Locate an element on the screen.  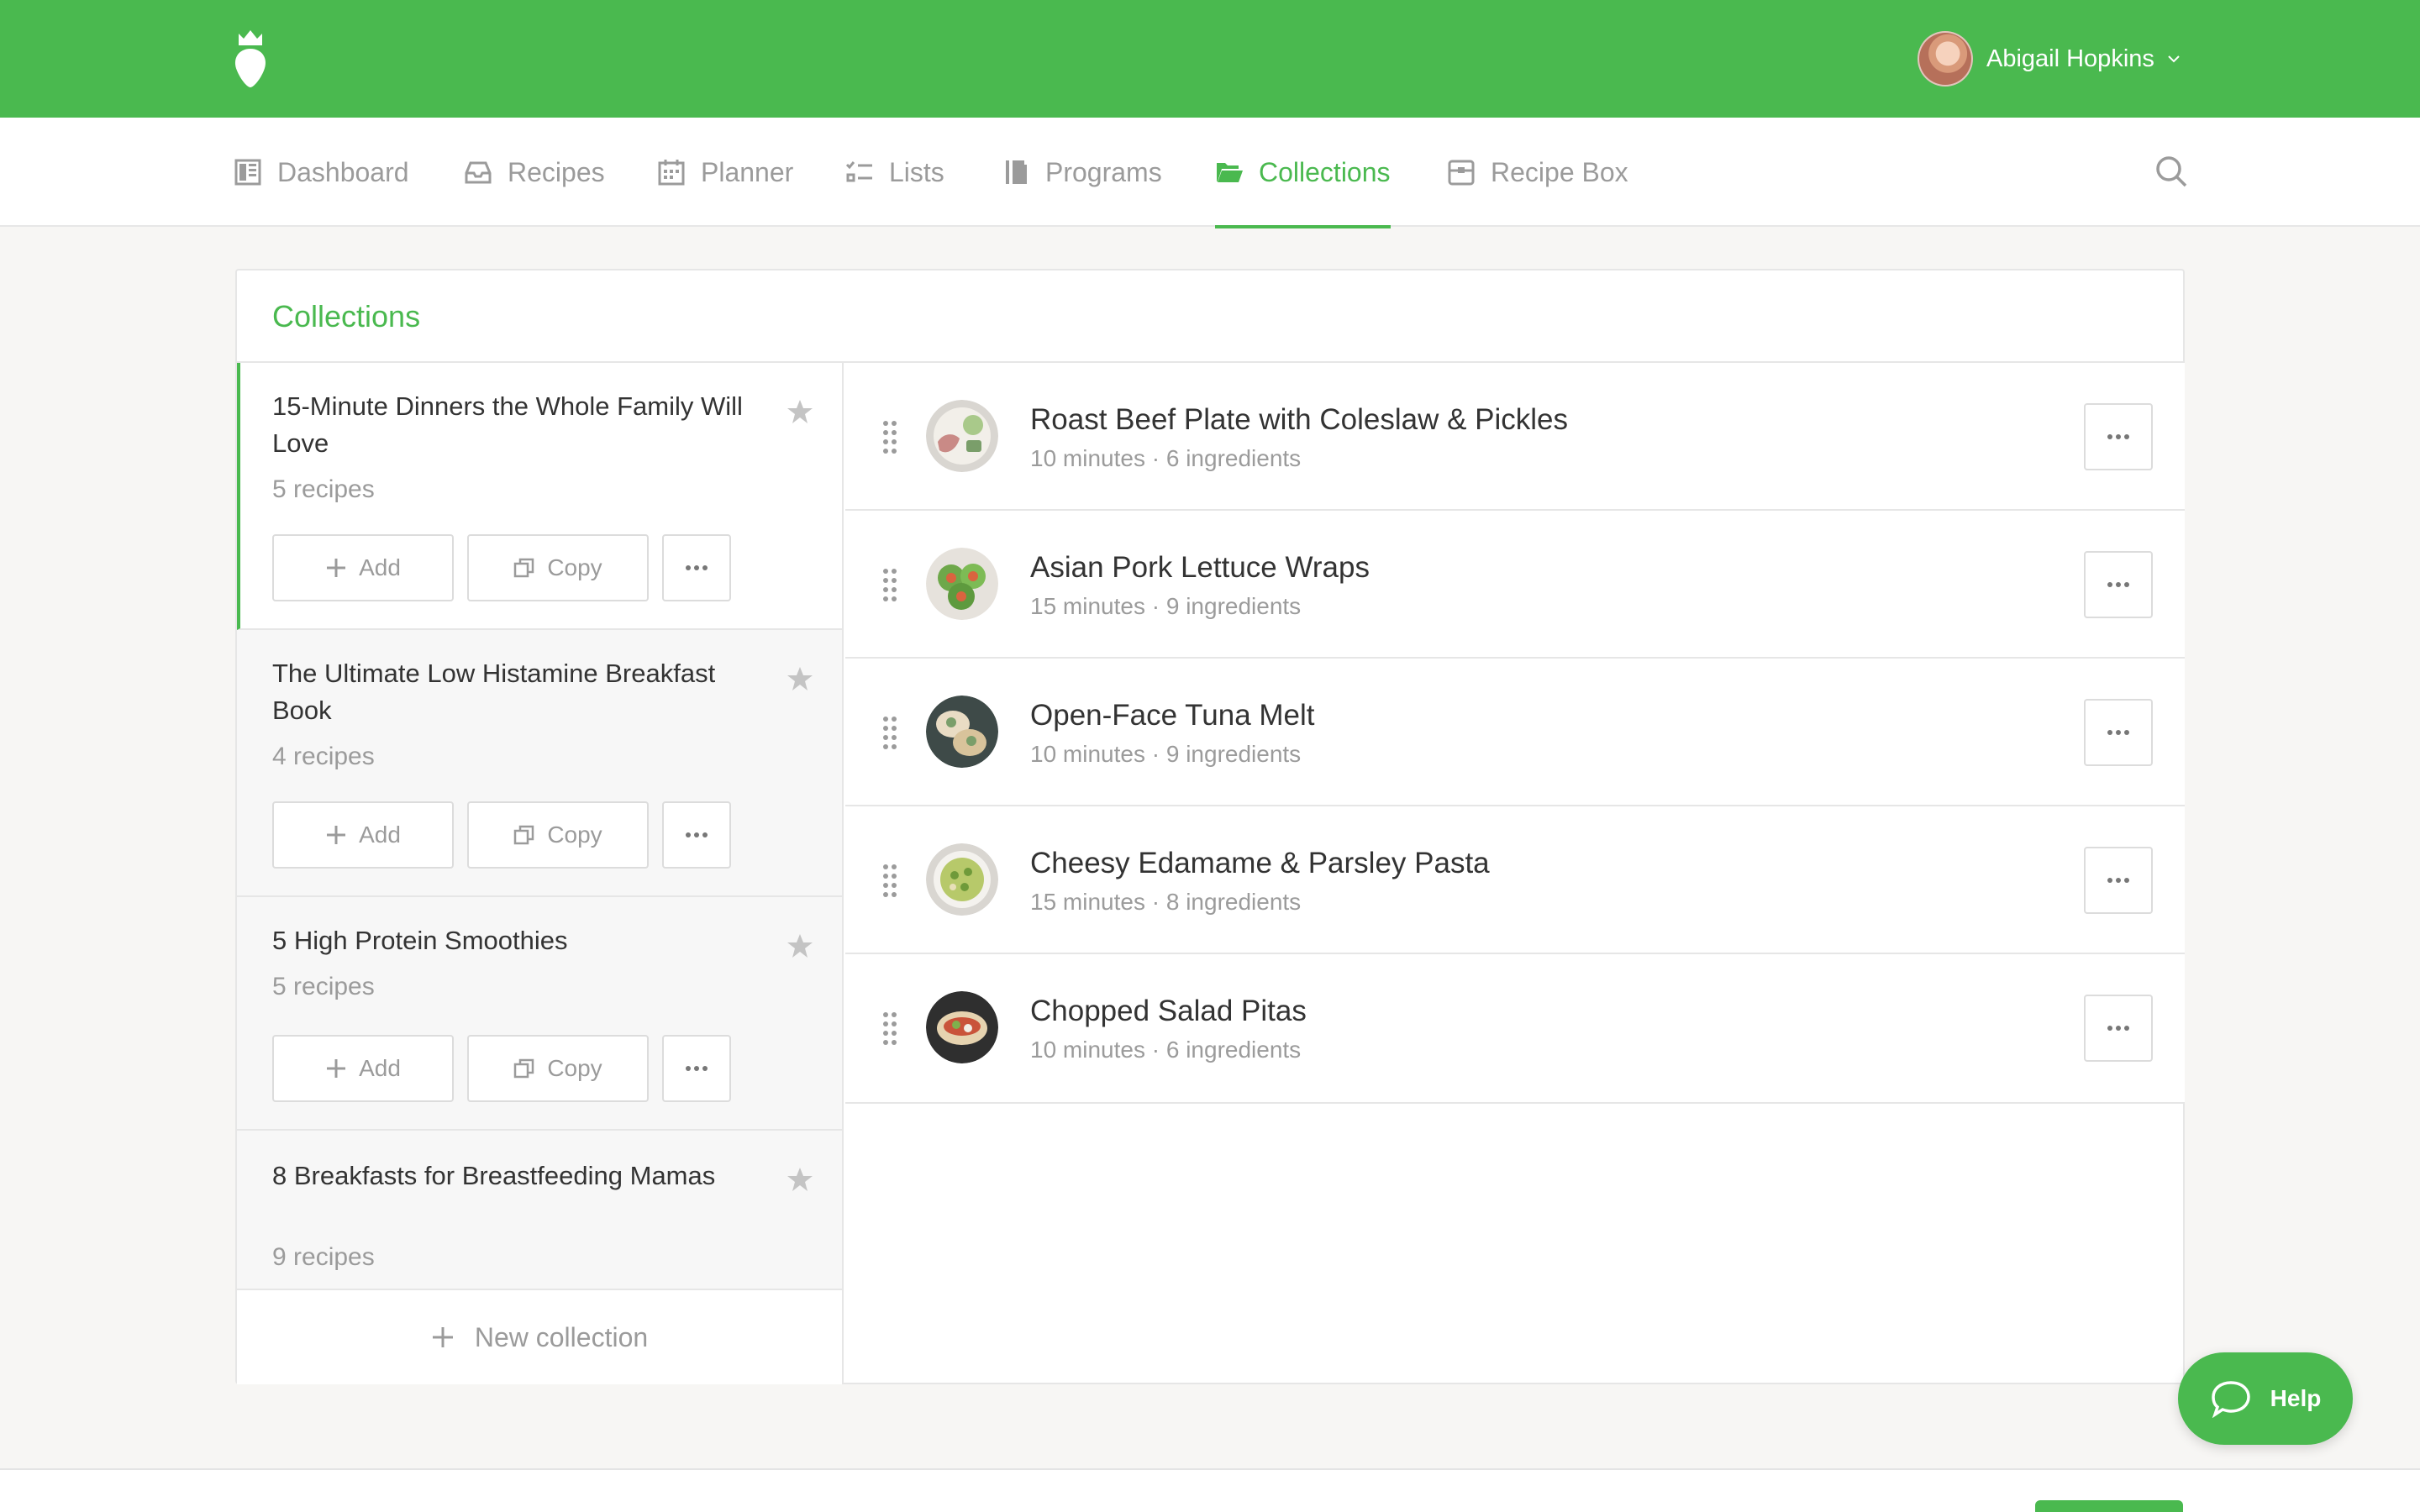
recipe-title: Cheesy Edamame & Parsley Pasta is located at coordinates (1260, 863).